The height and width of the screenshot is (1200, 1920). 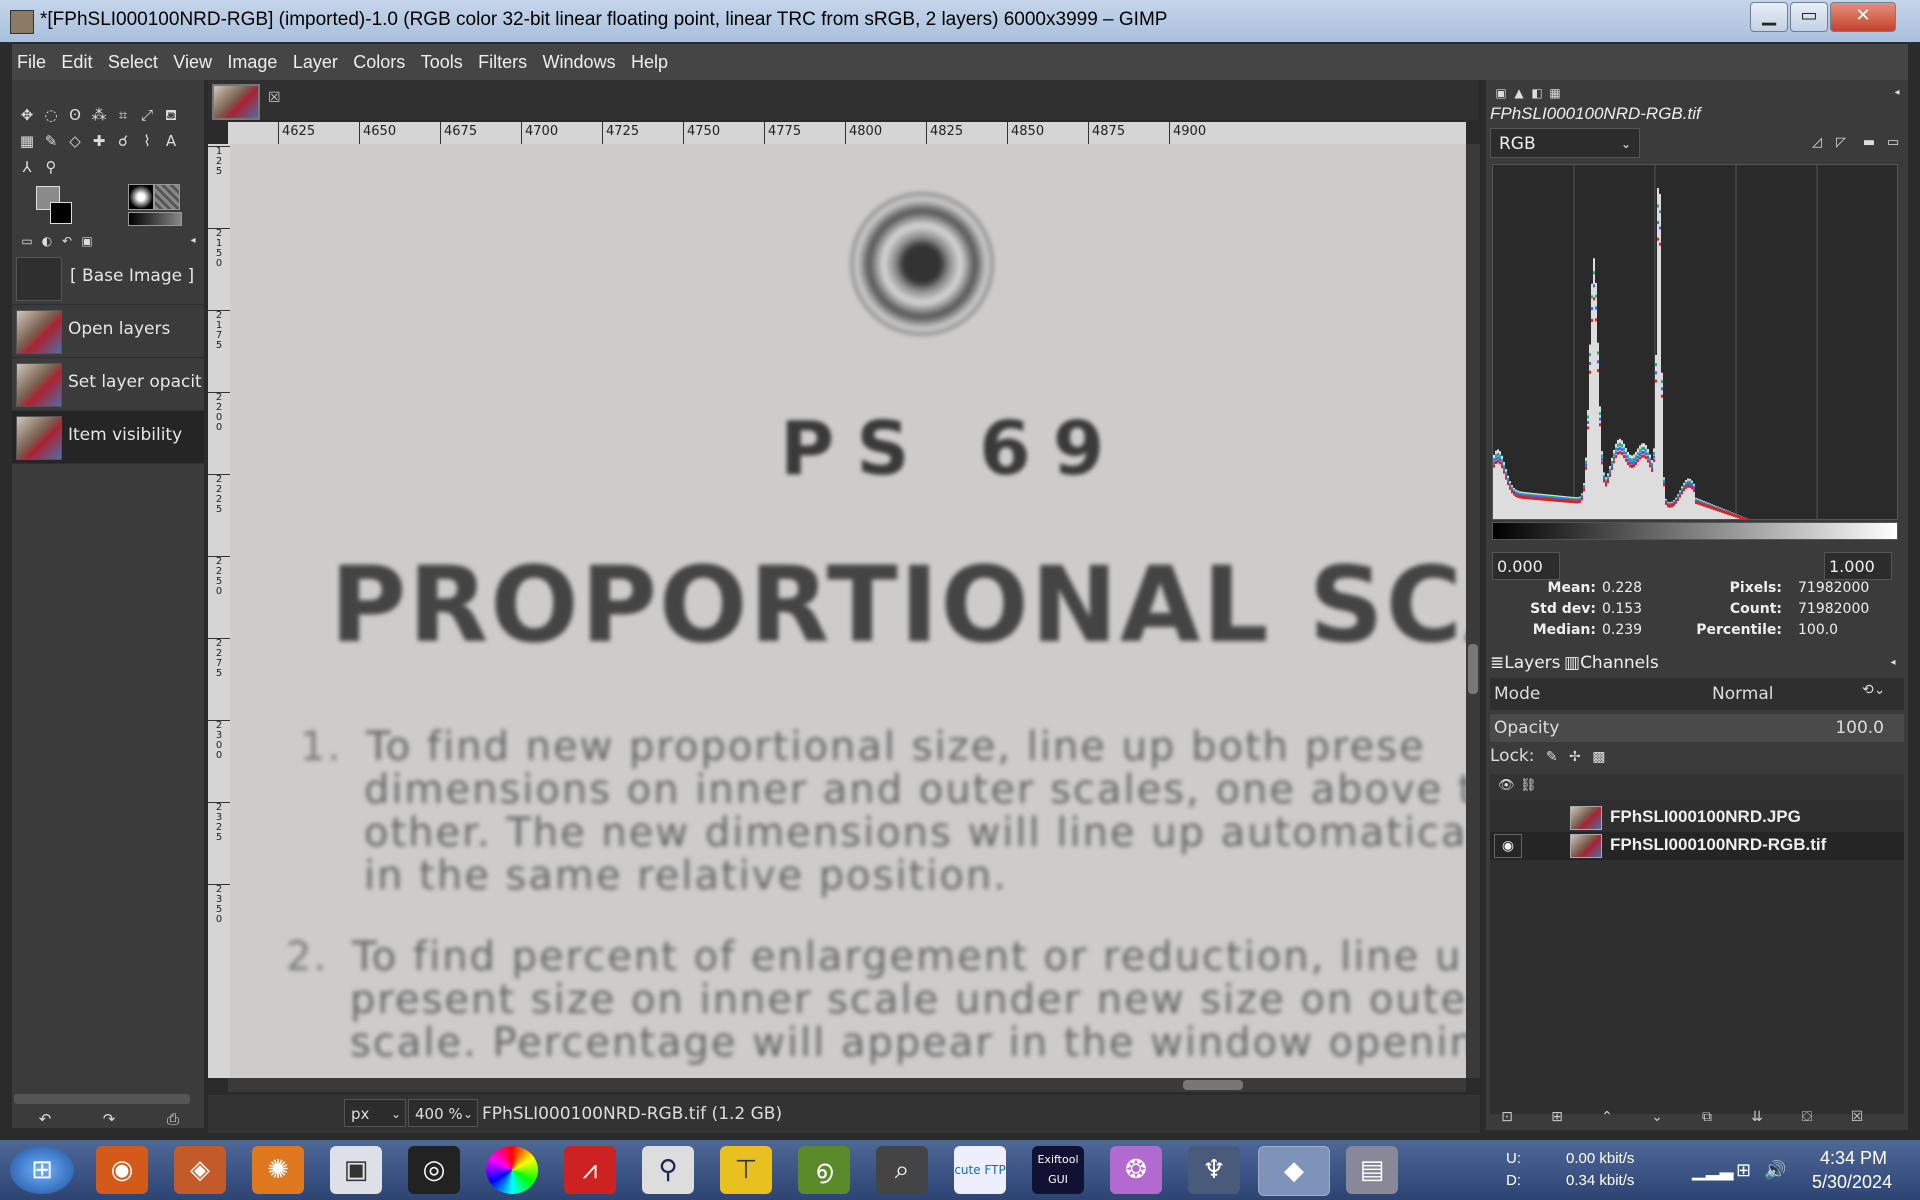 What do you see at coordinates (122, 1170) in the screenshot?
I see `firefox-icon: ◉` at bounding box center [122, 1170].